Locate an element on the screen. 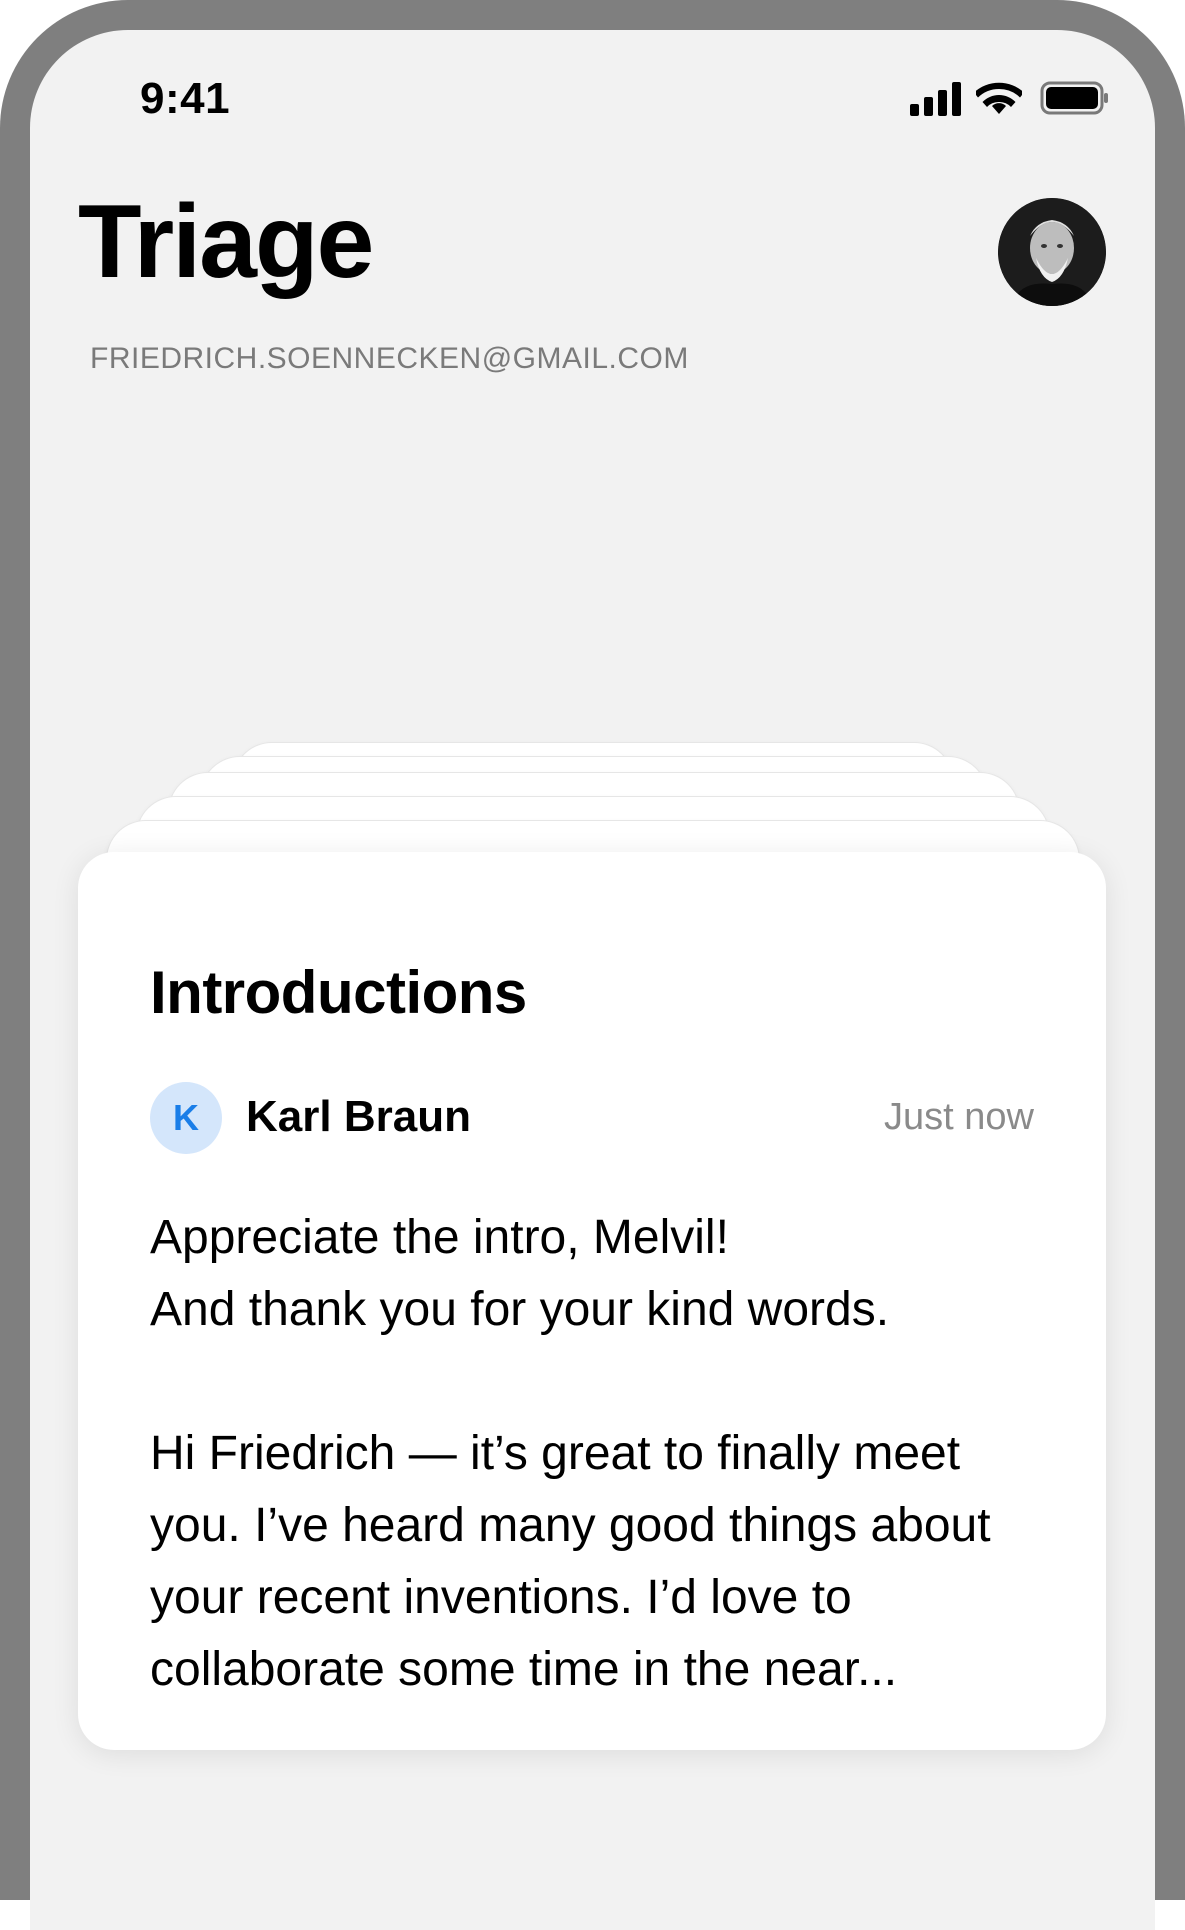 This screenshot has height=1930, width=1185. status-icons is located at coordinates (1010, 101).